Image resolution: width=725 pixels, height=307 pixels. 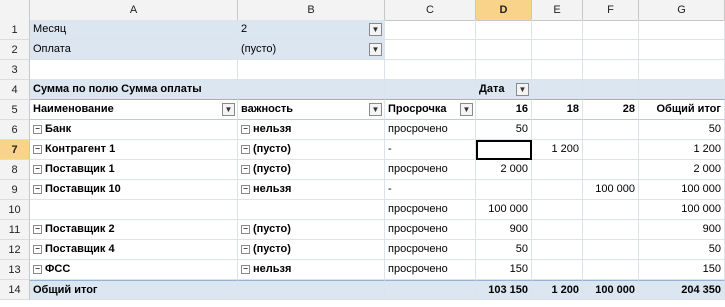 What do you see at coordinates (311, 30) in the screenshot?
I see `filter-value-month: 2 ▼` at bounding box center [311, 30].